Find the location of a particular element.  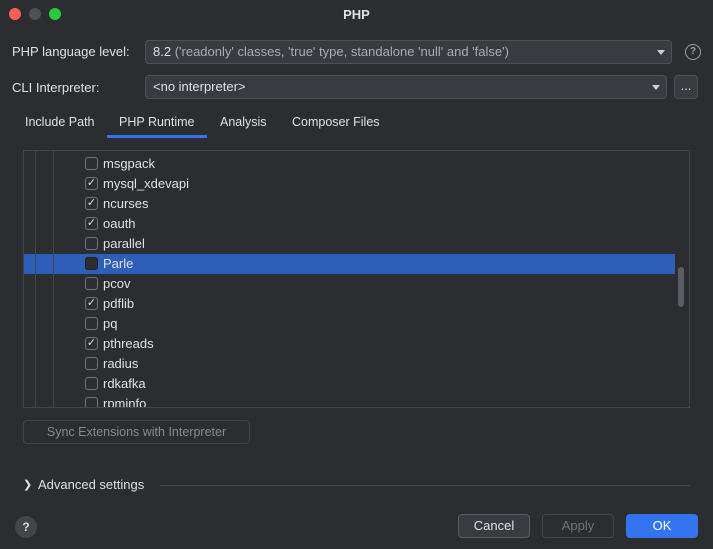

help-icon: ? is located at coordinates (693, 52).